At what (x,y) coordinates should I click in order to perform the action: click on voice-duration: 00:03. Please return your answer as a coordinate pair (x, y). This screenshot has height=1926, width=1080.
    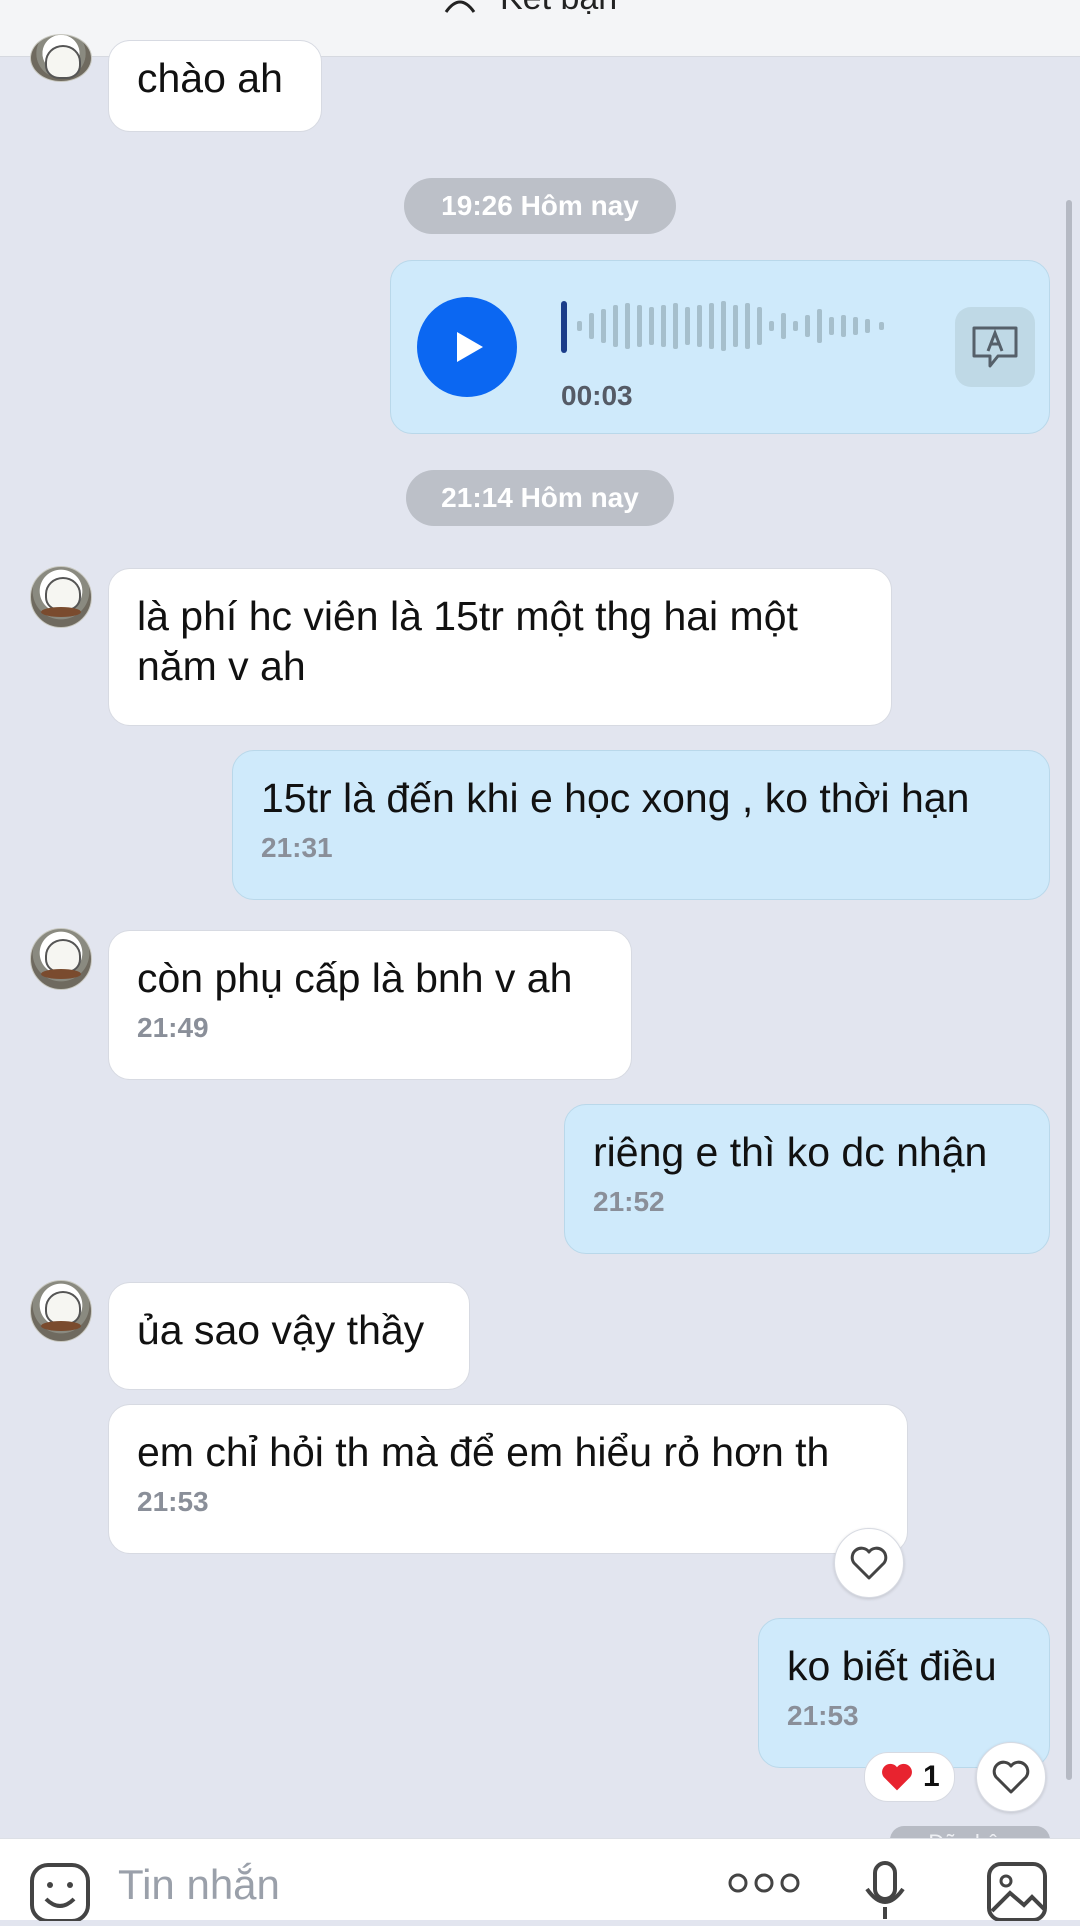
    Looking at the image, I should click on (597, 395).